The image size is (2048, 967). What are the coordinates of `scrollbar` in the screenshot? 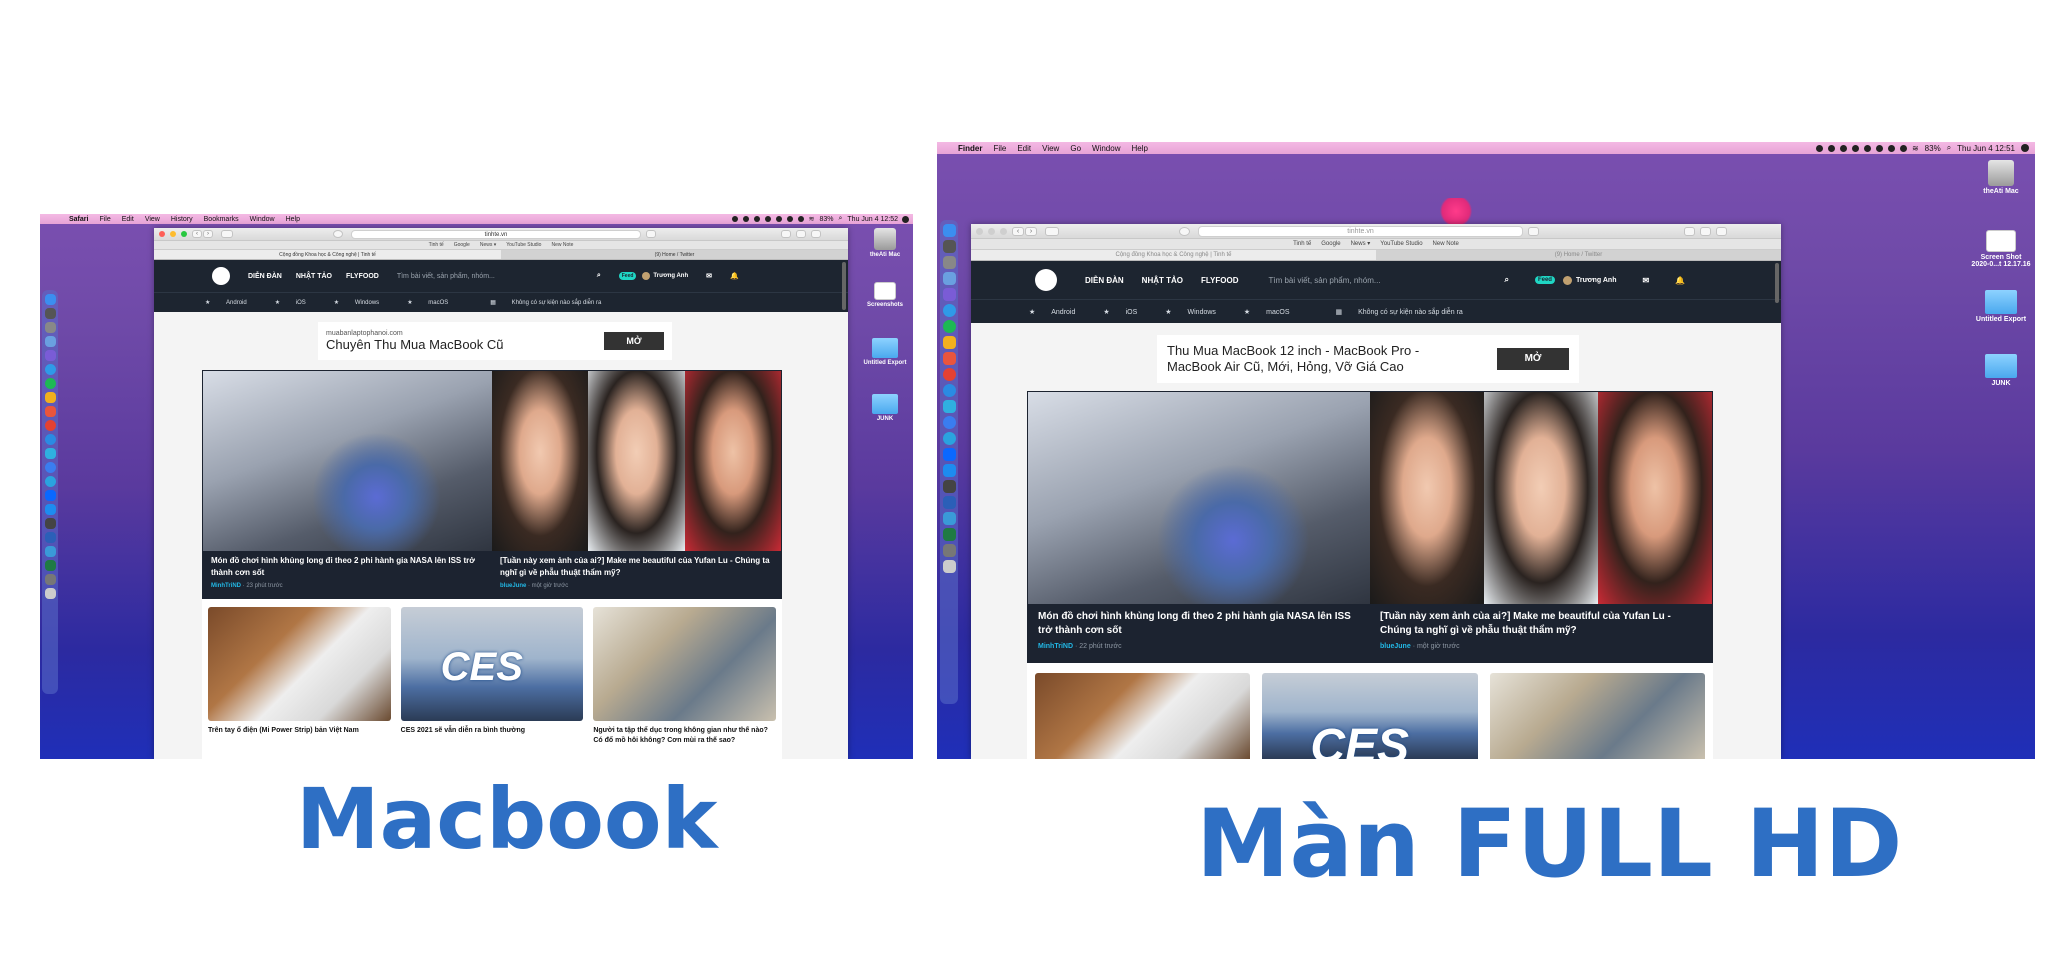 It's located at (1777, 283).